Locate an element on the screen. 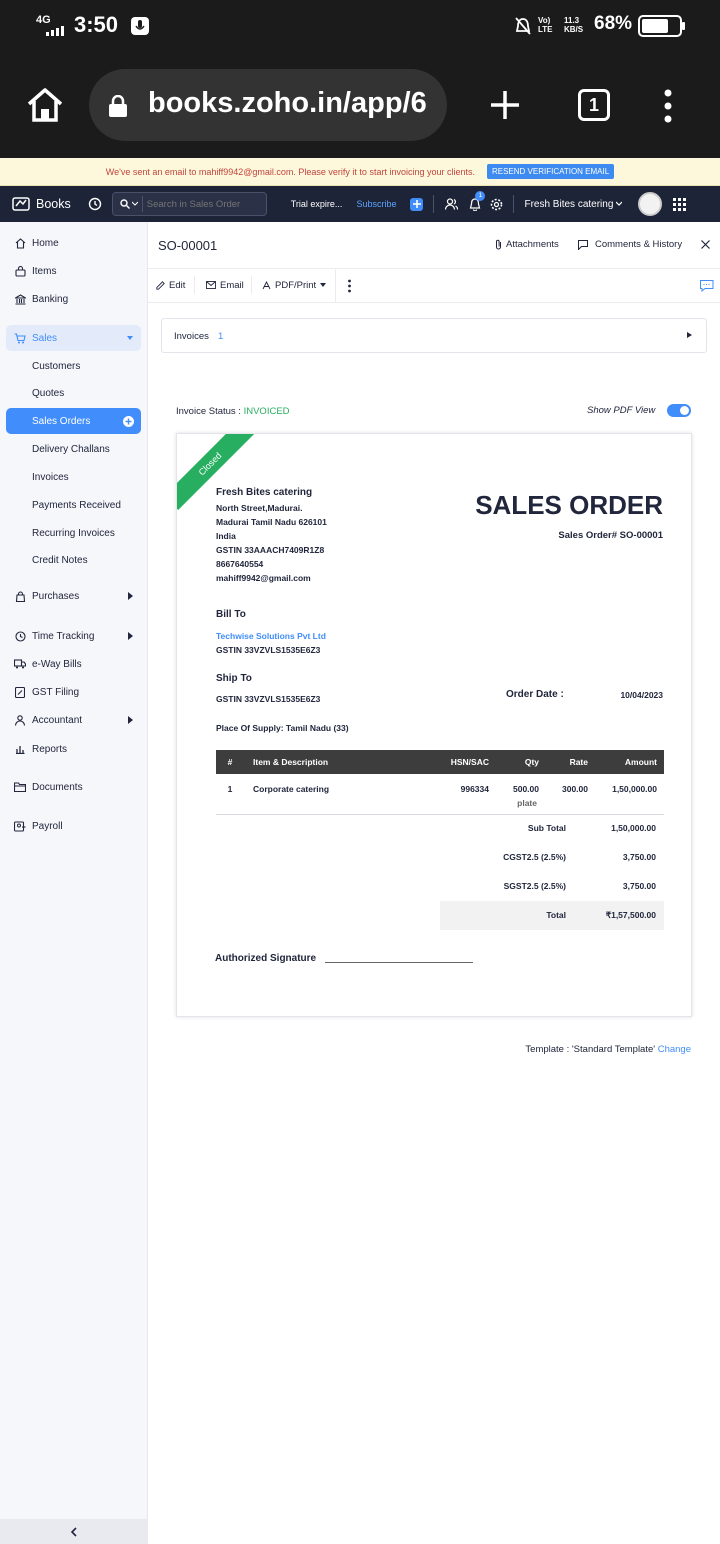 Image resolution: width=720 pixels, height=1544 pixels. quantity-value: 500.00 is located at coordinates (526, 789).